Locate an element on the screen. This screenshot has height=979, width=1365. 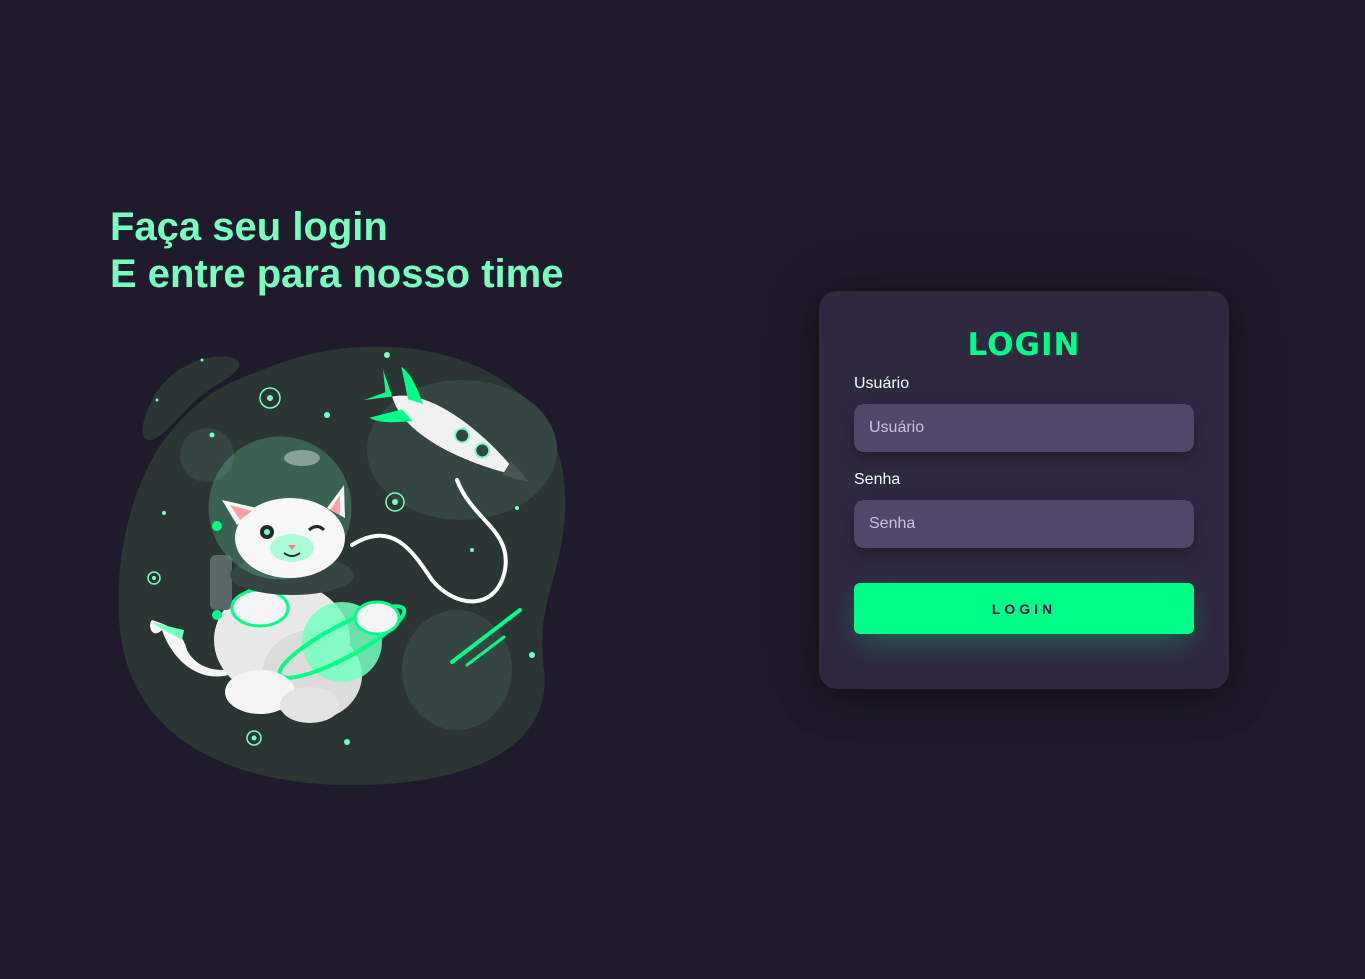
login-title: LOGIN is located at coordinates (1024, 345).